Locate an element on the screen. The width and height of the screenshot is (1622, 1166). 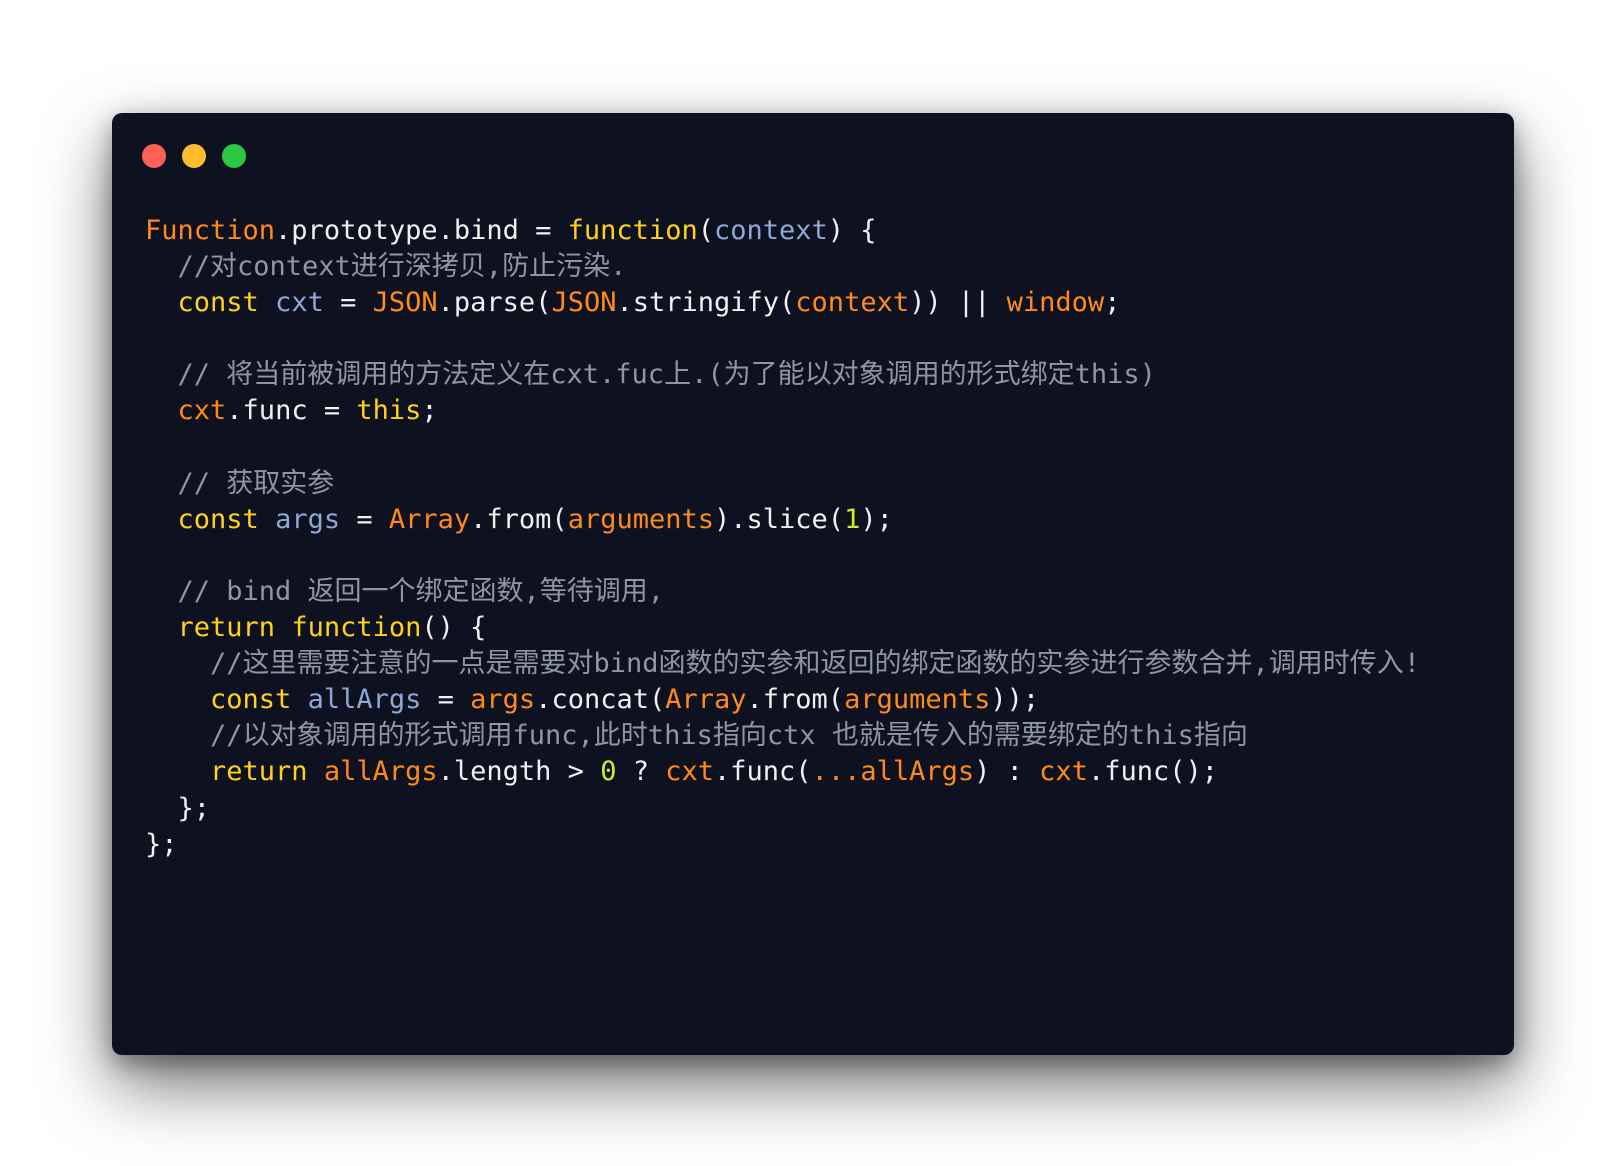
code-token: ).slice( is located at coordinates (779, 519).